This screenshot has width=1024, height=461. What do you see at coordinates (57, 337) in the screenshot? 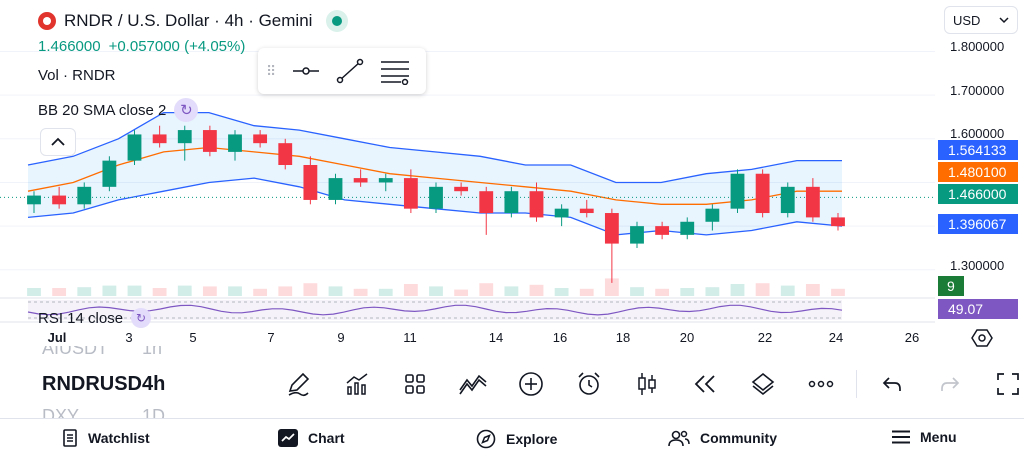
I see `time-axis-label: Jul` at bounding box center [57, 337].